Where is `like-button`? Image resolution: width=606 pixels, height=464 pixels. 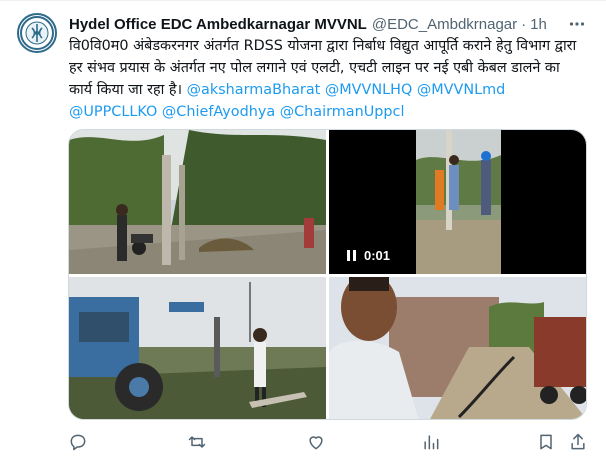 like-button is located at coordinates (316, 442).